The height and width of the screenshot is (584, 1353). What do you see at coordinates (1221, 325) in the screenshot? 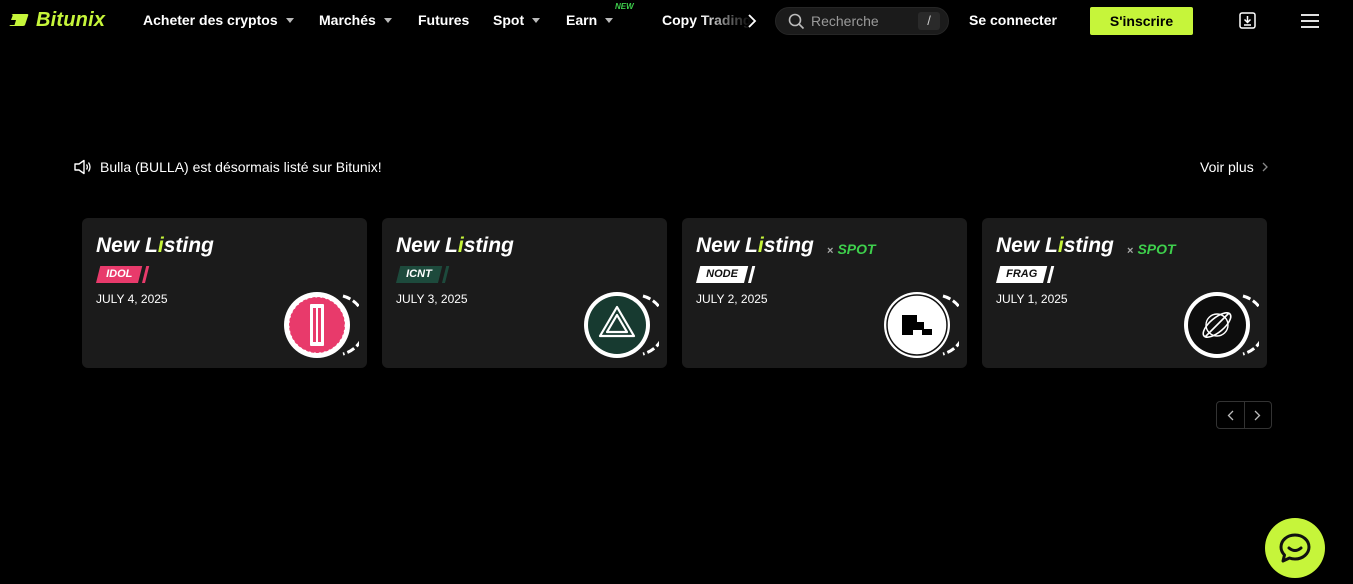
I see `frag-coin-icon` at bounding box center [1221, 325].